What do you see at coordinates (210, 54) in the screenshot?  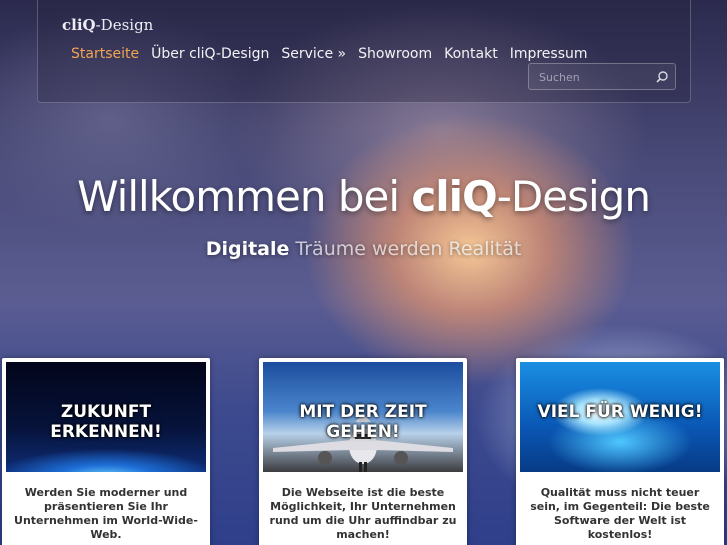 I see `menu-item-ueber: Über cliQ-Design` at bounding box center [210, 54].